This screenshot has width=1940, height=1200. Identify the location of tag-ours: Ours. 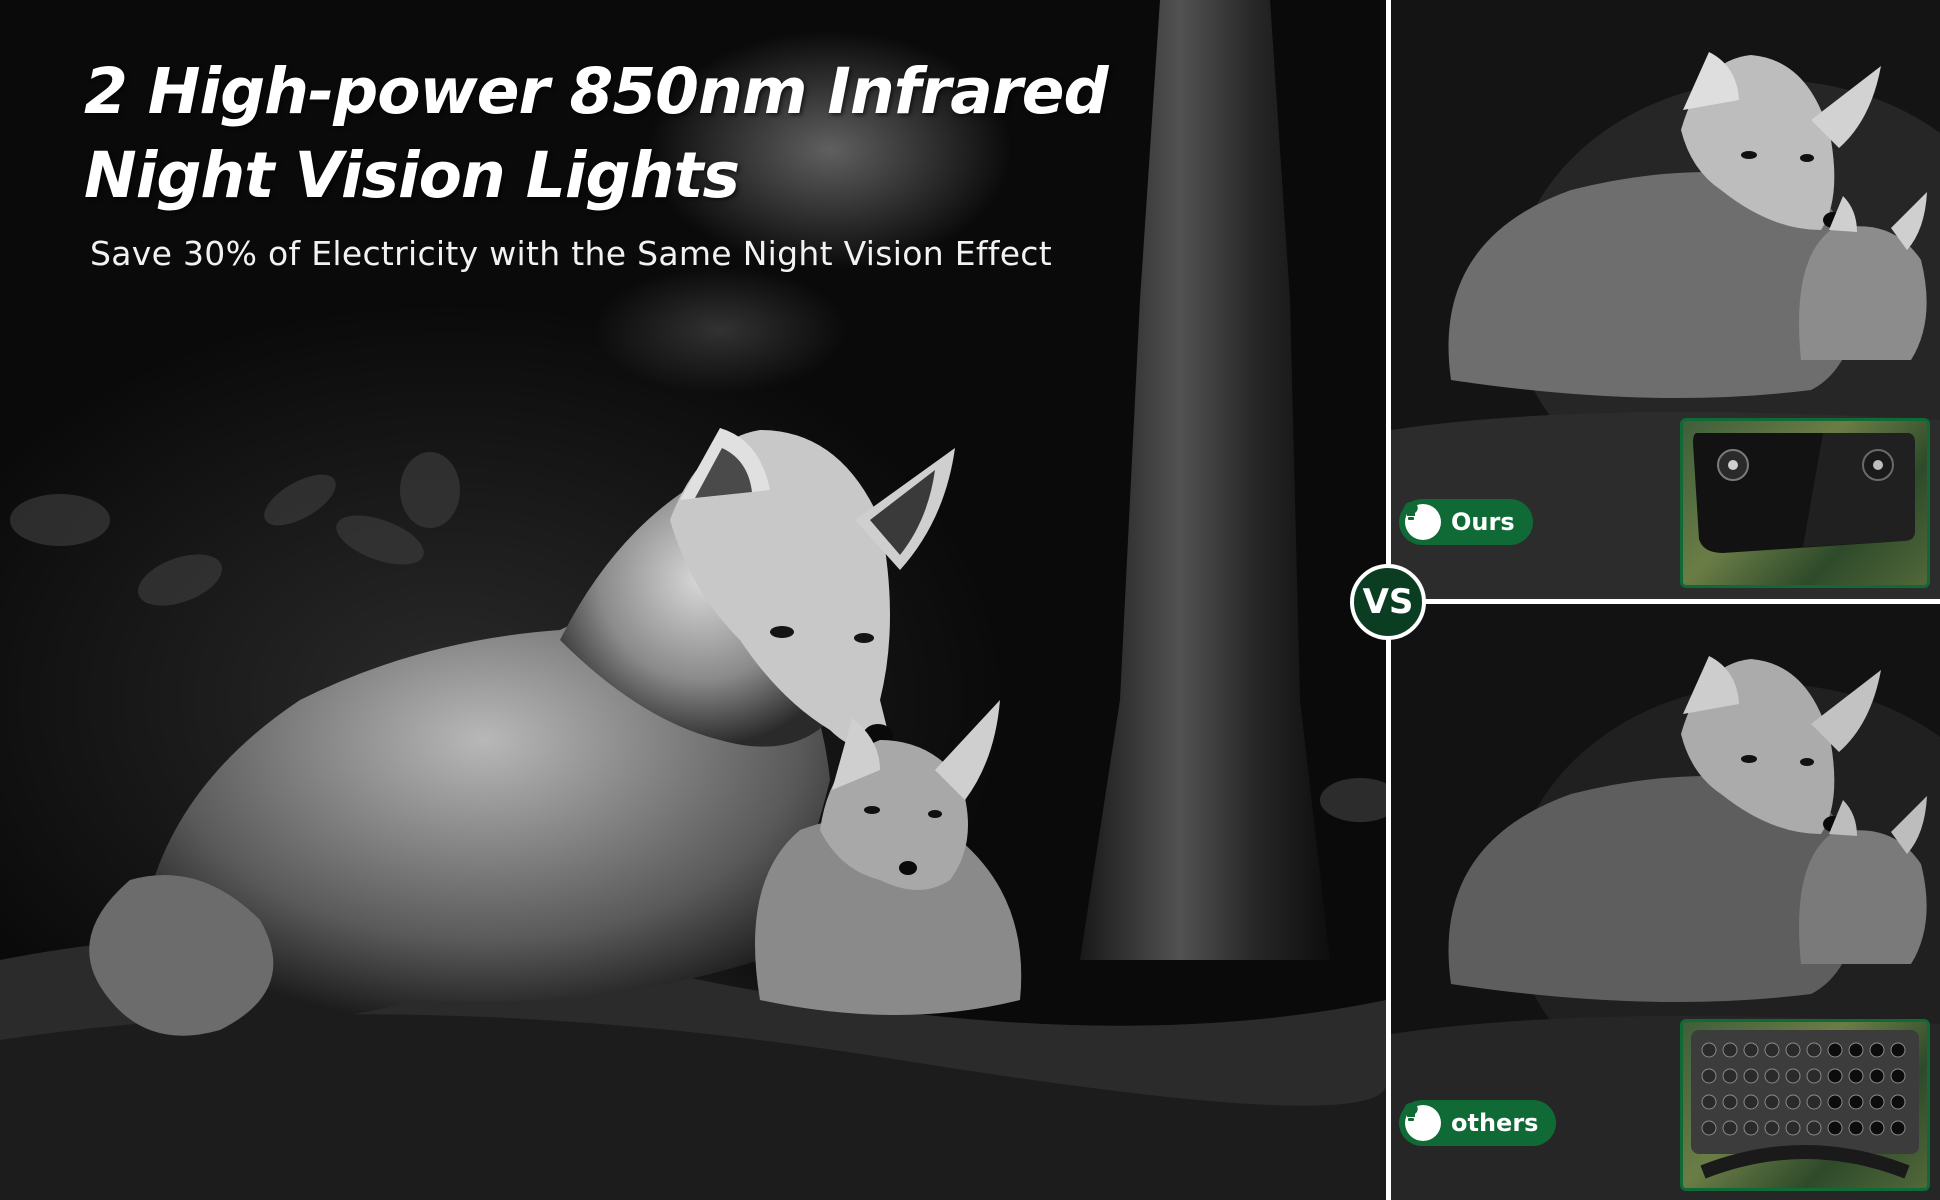
(1466, 522).